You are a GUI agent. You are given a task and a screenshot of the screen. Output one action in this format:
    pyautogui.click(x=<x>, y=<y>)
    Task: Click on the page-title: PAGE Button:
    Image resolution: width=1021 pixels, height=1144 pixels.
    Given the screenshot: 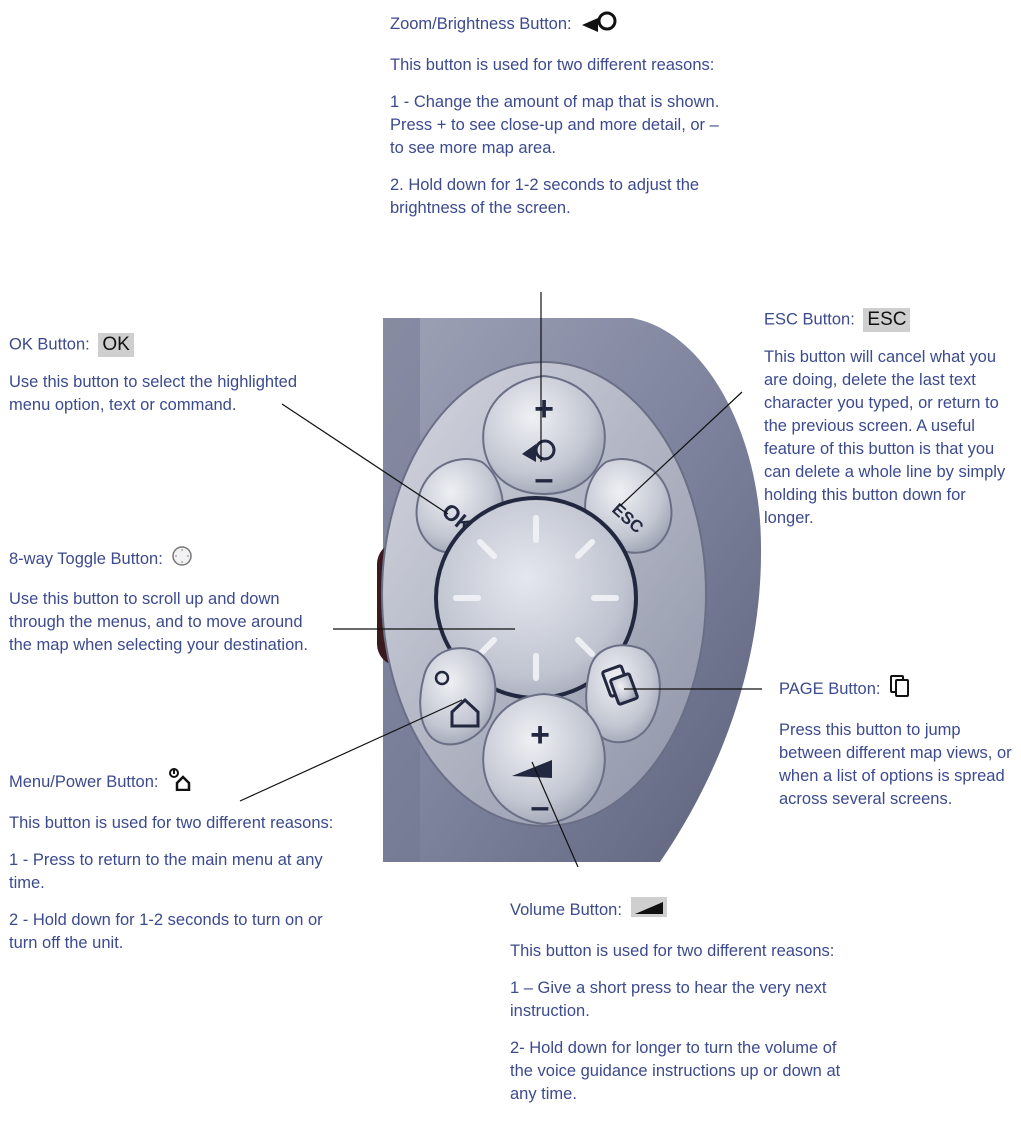 What is the action you would take?
    pyautogui.click(x=830, y=688)
    